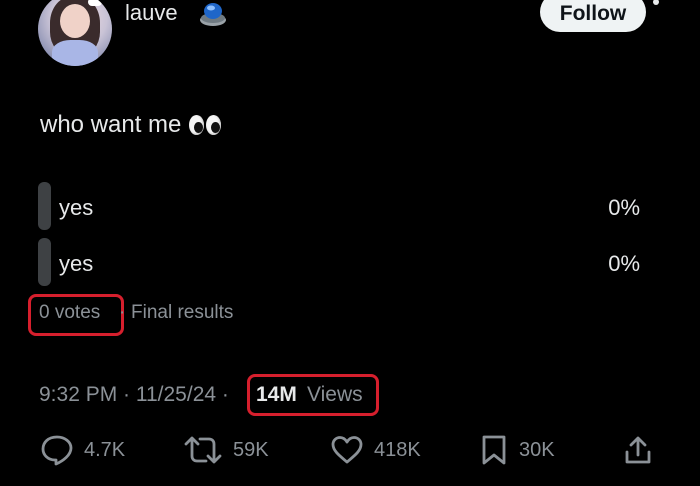 The image size is (700, 486). Describe the element at coordinates (251, 449) in the screenshot. I see `repost-count: 59K` at that location.